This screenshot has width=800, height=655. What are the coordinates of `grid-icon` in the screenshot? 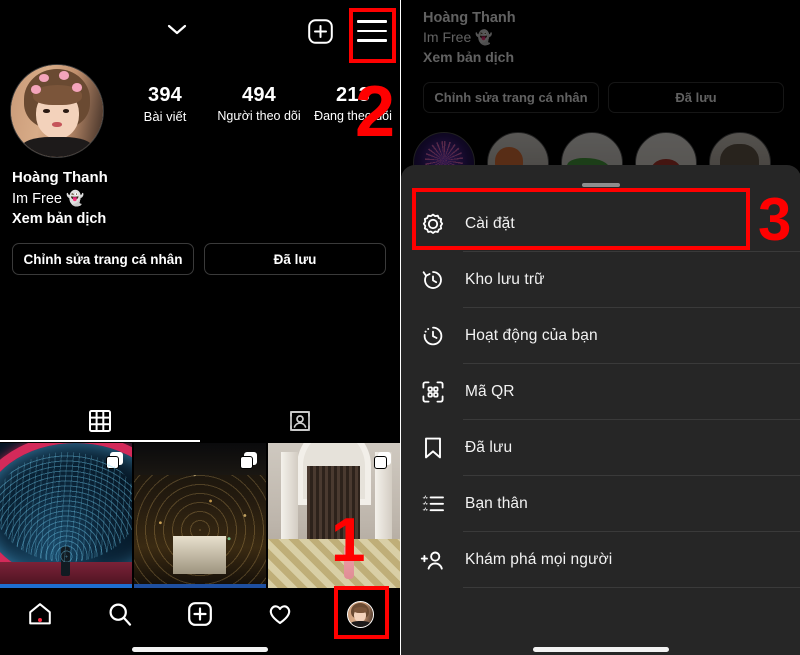 It's located at (100, 421).